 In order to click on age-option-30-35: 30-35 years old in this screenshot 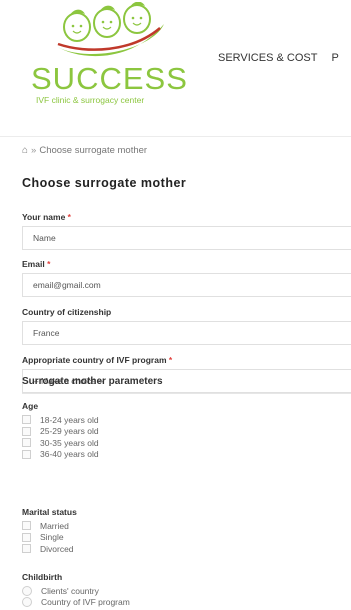, I will do `click(60, 443)`.